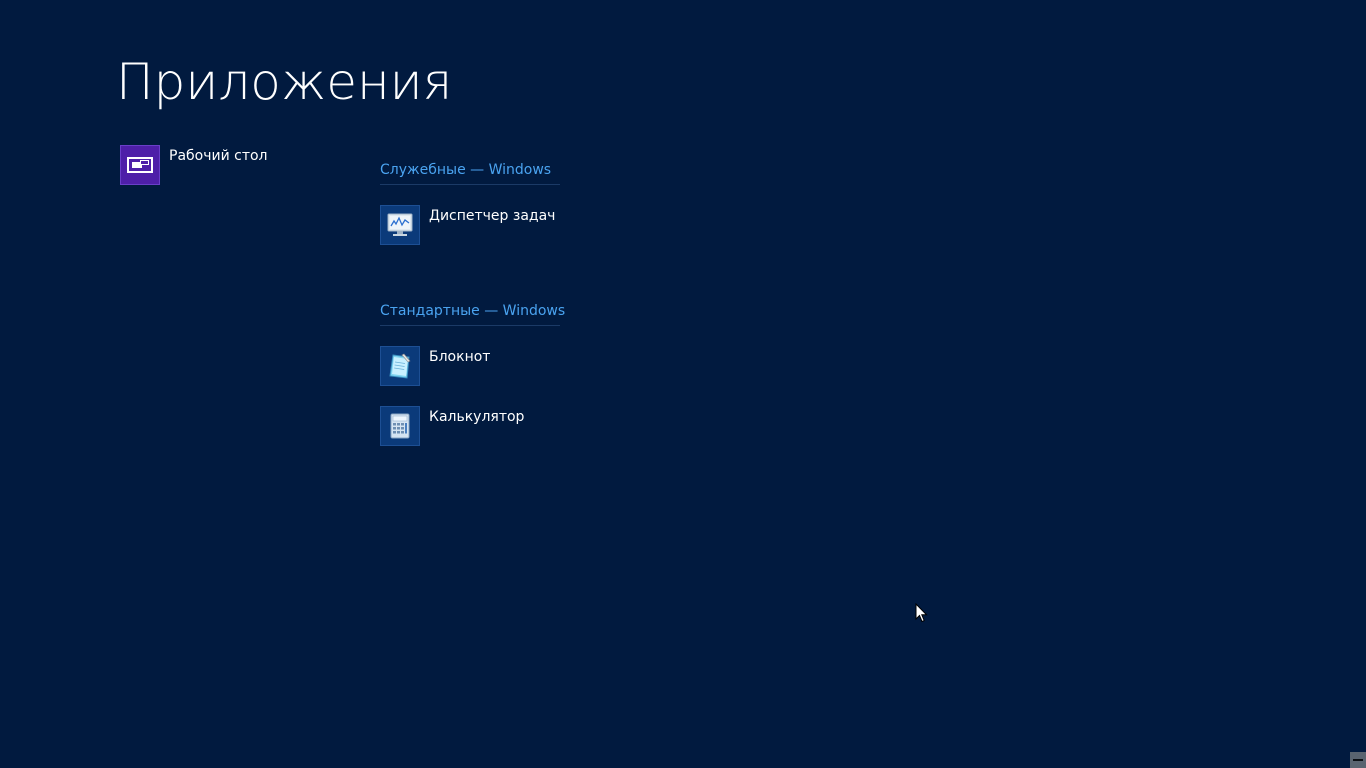 The width and height of the screenshot is (1366, 768). Describe the element at coordinates (490, 225) in the screenshot. I see `app-tile-task-manager: Диспетчер задач` at that location.